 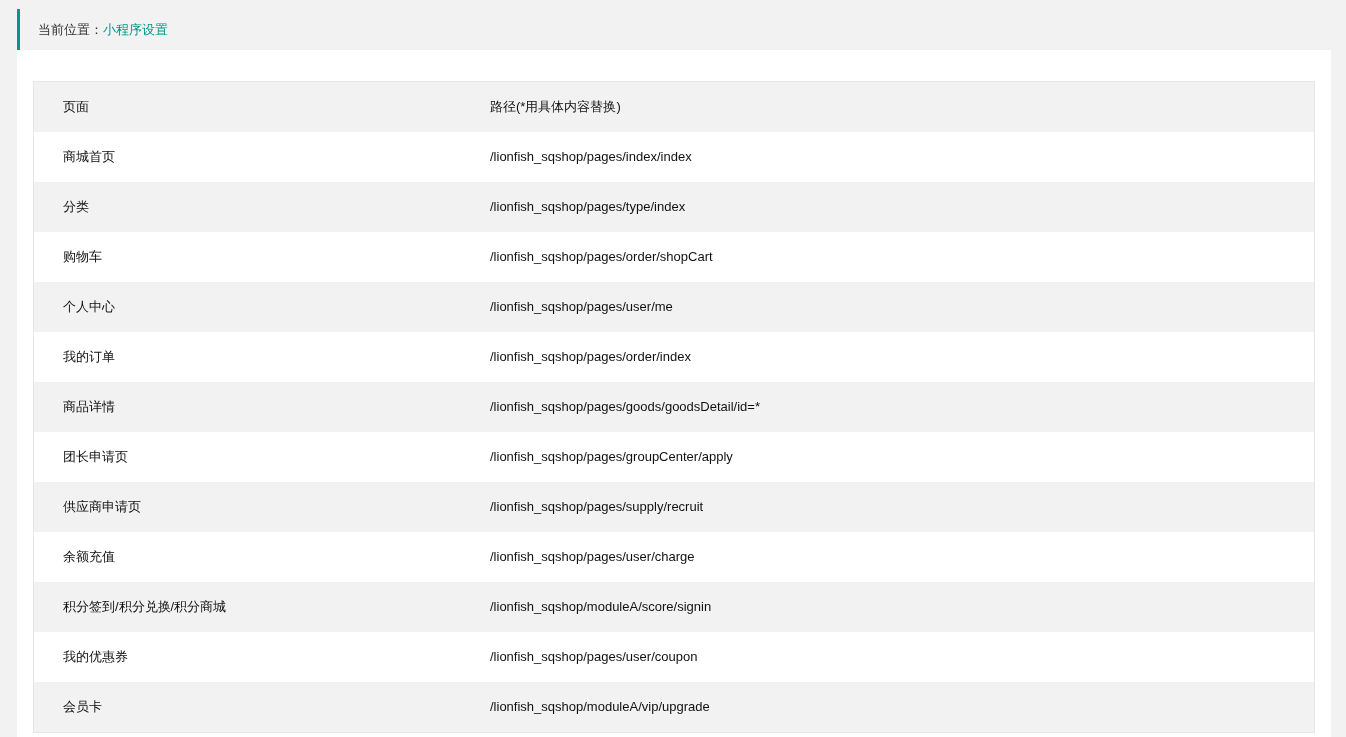 I want to click on table-cell: /lionfish_sqshop/moduleA/score/signin, so click(x=601, y=607).